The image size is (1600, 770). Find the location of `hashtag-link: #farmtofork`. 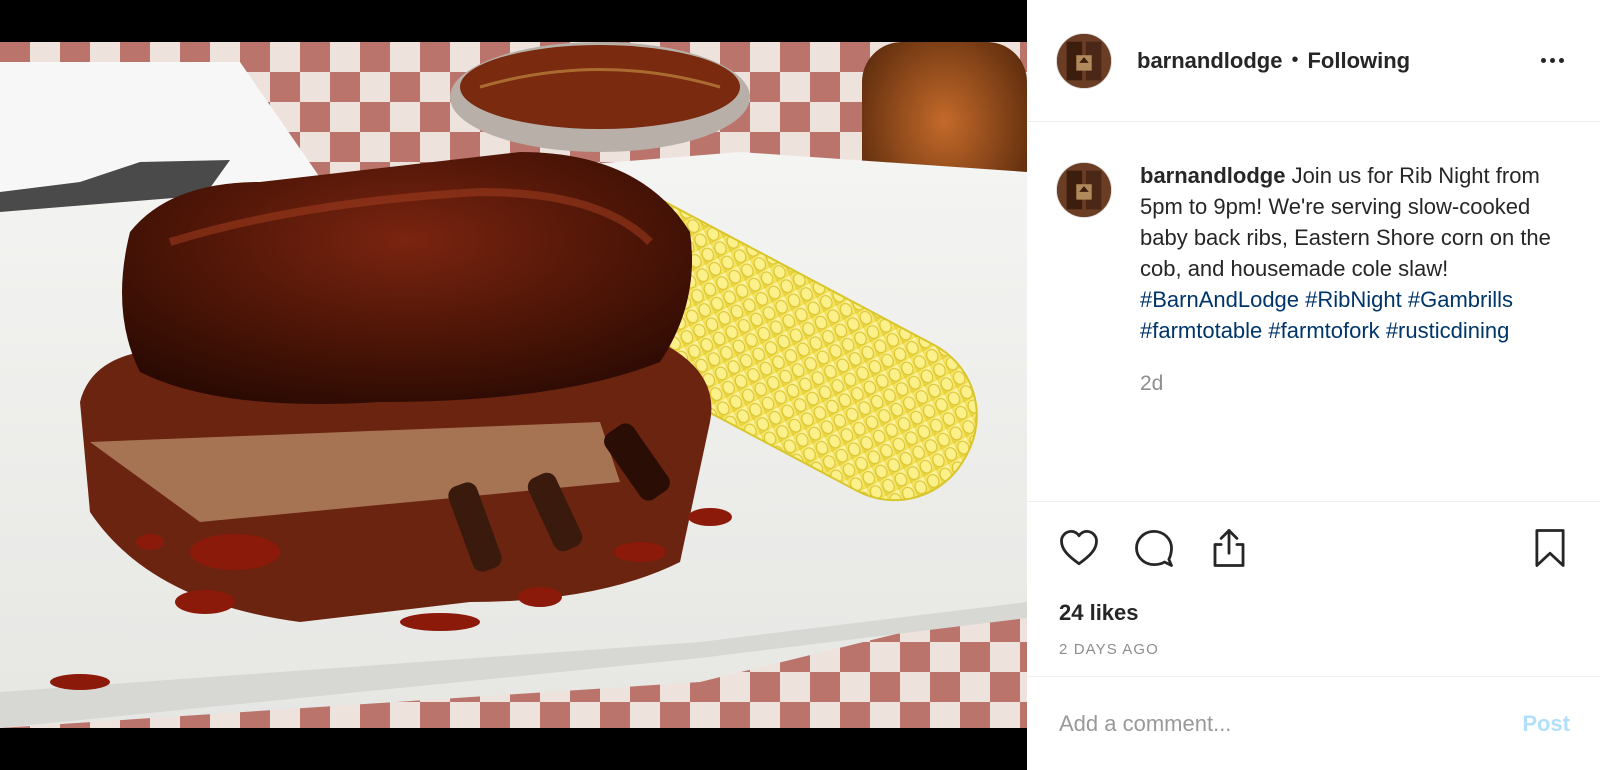

hashtag-link: #farmtofork is located at coordinates (1323, 330).